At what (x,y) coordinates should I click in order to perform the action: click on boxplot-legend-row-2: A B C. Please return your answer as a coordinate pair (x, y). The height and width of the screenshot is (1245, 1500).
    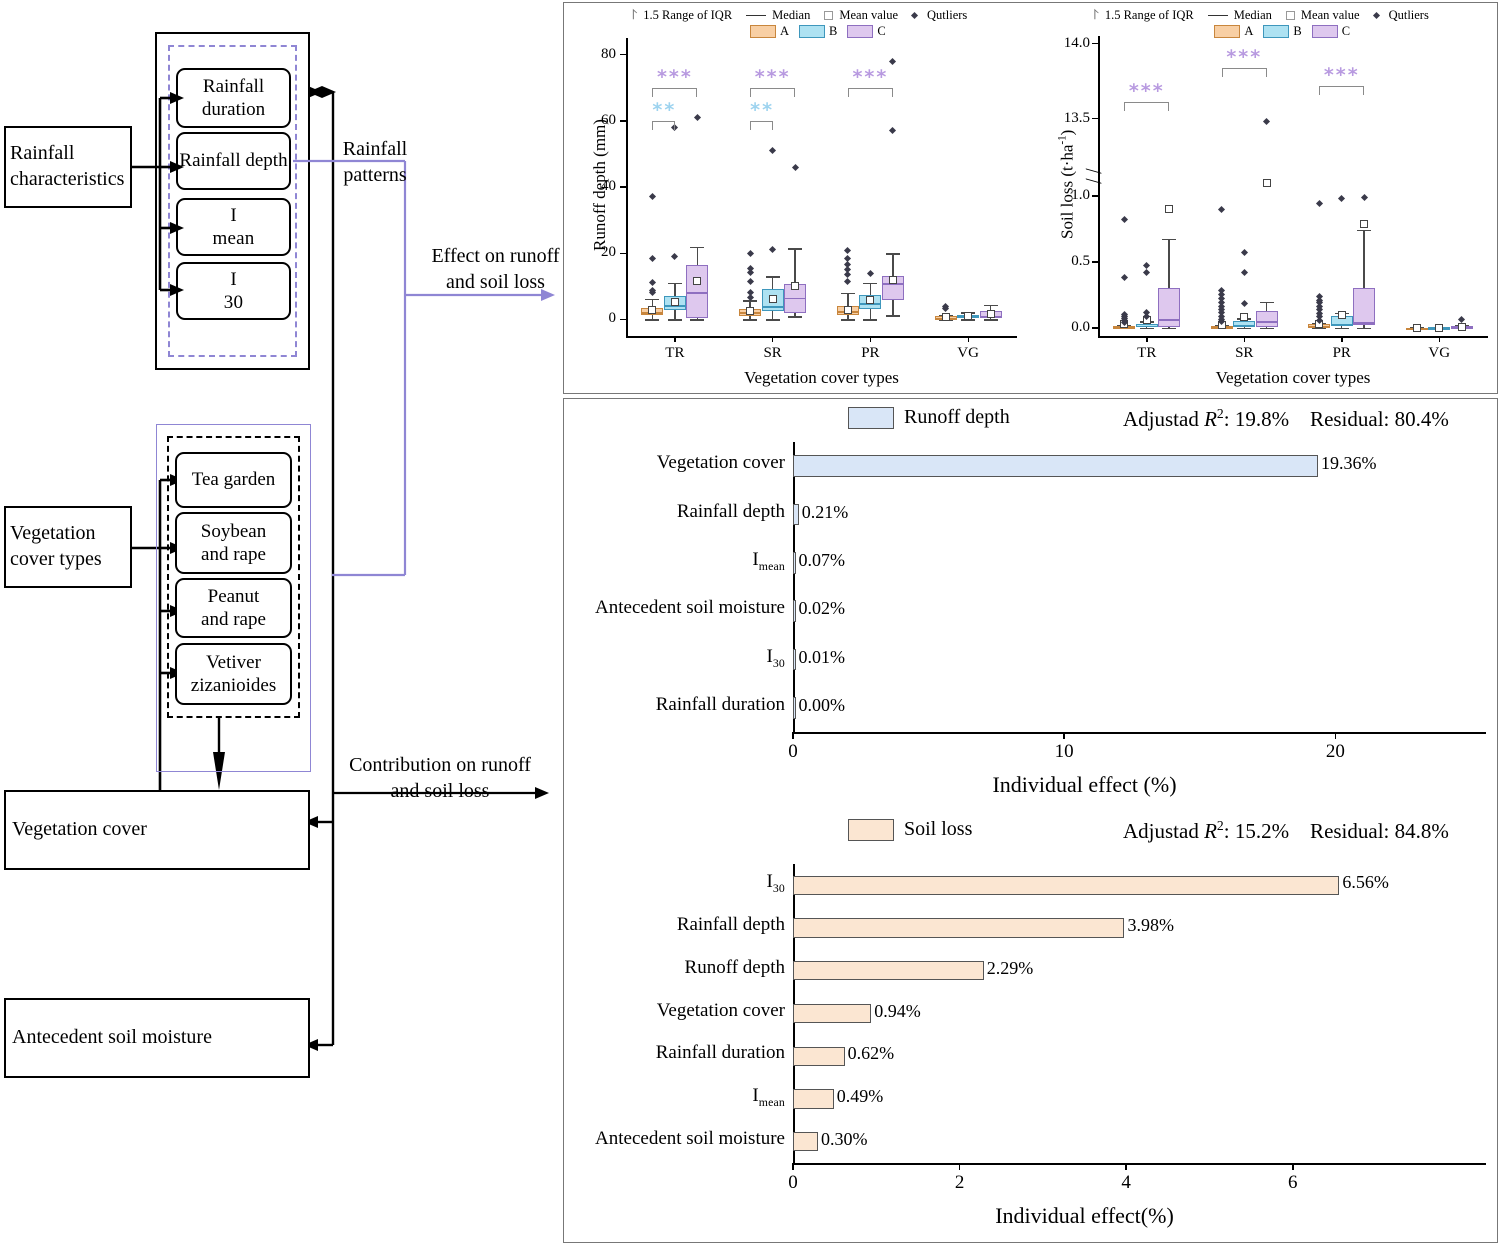
    Looking at the image, I should click on (821, 31).